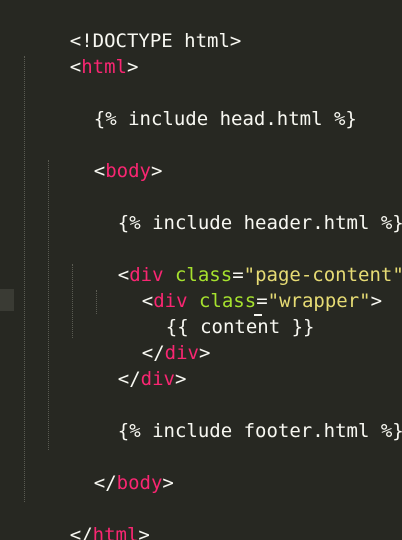  I want to click on body-close-open-bracket: </, so click(105, 483).